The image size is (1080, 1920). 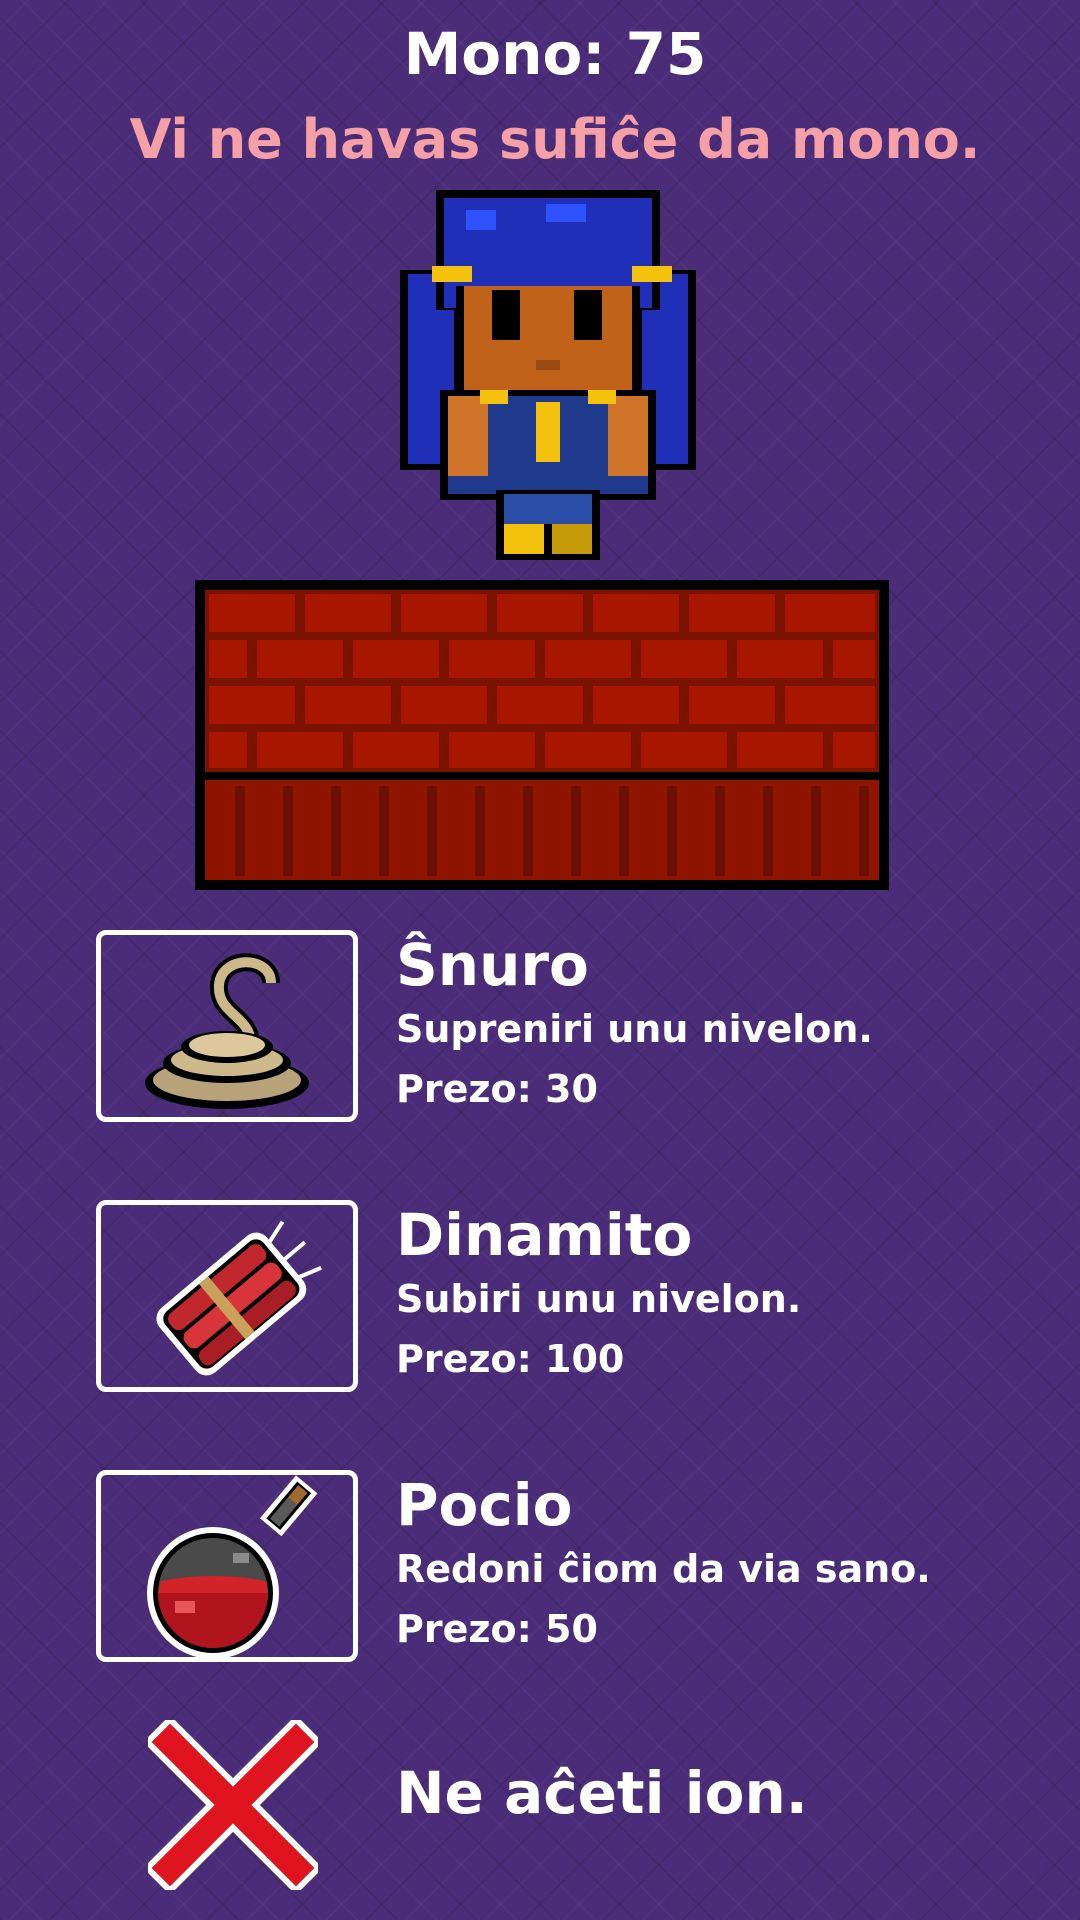 I want to click on shop-item-rope: Ŝnuro Supreniri unu nivelon. Prezo: 30, so click(x=564, y=1030).